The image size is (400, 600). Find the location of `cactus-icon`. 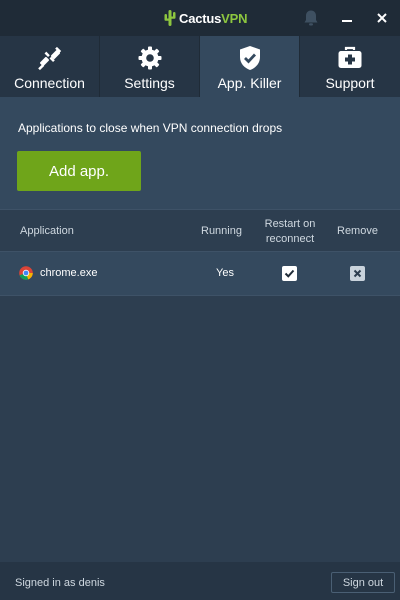

cactus-icon is located at coordinates (170, 18).